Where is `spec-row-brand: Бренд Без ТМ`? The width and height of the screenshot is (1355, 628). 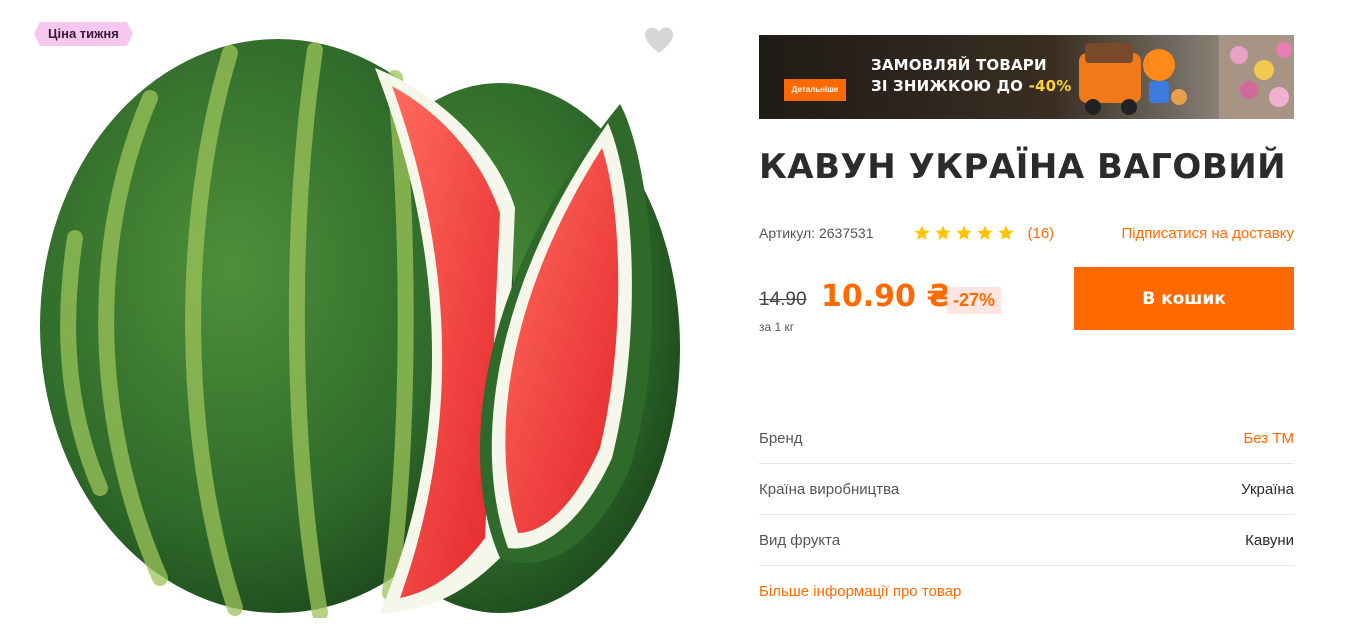 spec-row-brand: Бренд Без ТМ is located at coordinates (1026, 438).